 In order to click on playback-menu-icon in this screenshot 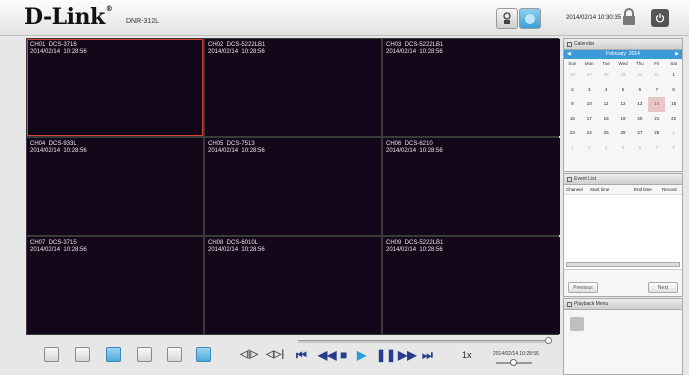, I will do `click(577, 324)`.